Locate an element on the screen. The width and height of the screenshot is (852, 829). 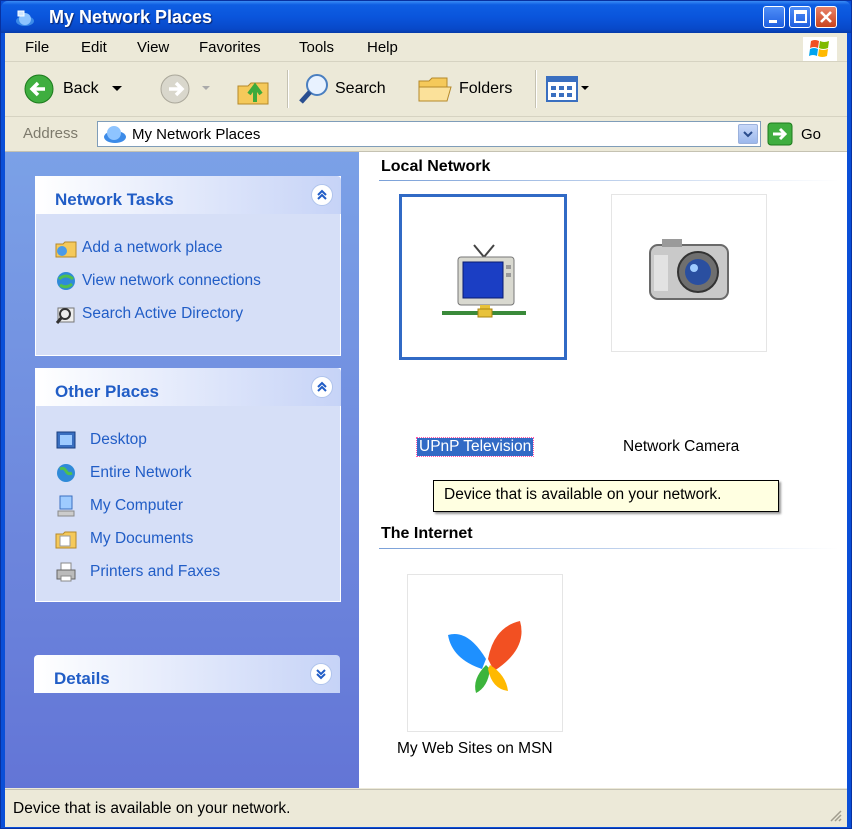
menu-file: File is located at coordinates (37, 47).